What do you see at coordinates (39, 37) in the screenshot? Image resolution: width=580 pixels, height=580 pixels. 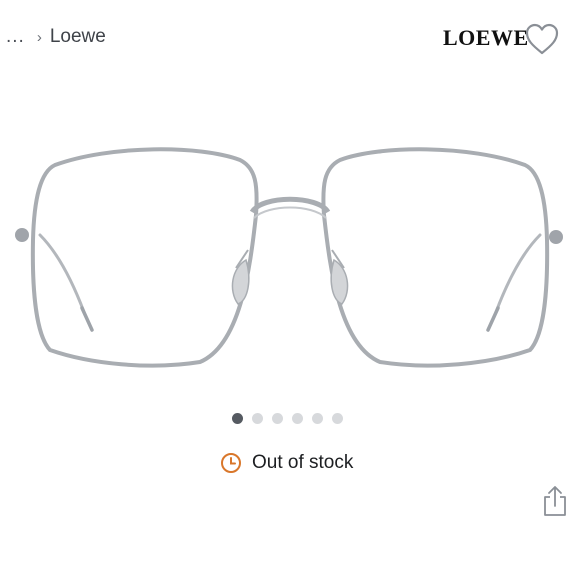 I see `chevron-right-icon: ›` at bounding box center [39, 37].